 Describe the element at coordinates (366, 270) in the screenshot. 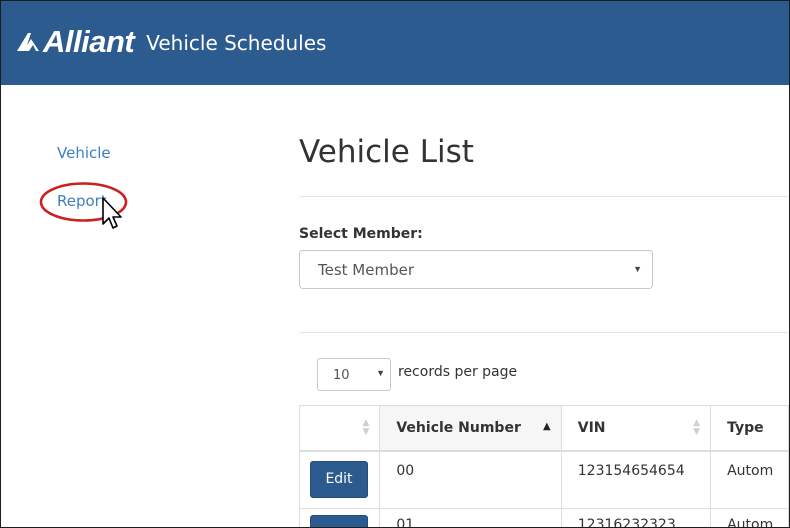

I see `member-select-value: Test Member` at that location.